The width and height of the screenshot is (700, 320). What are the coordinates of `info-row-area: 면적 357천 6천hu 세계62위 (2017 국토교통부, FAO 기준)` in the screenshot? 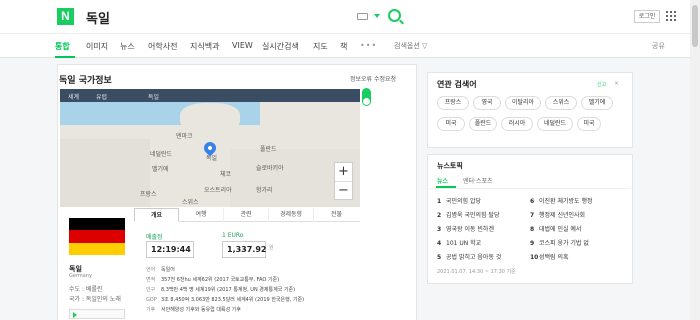 It's located at (213, 280).